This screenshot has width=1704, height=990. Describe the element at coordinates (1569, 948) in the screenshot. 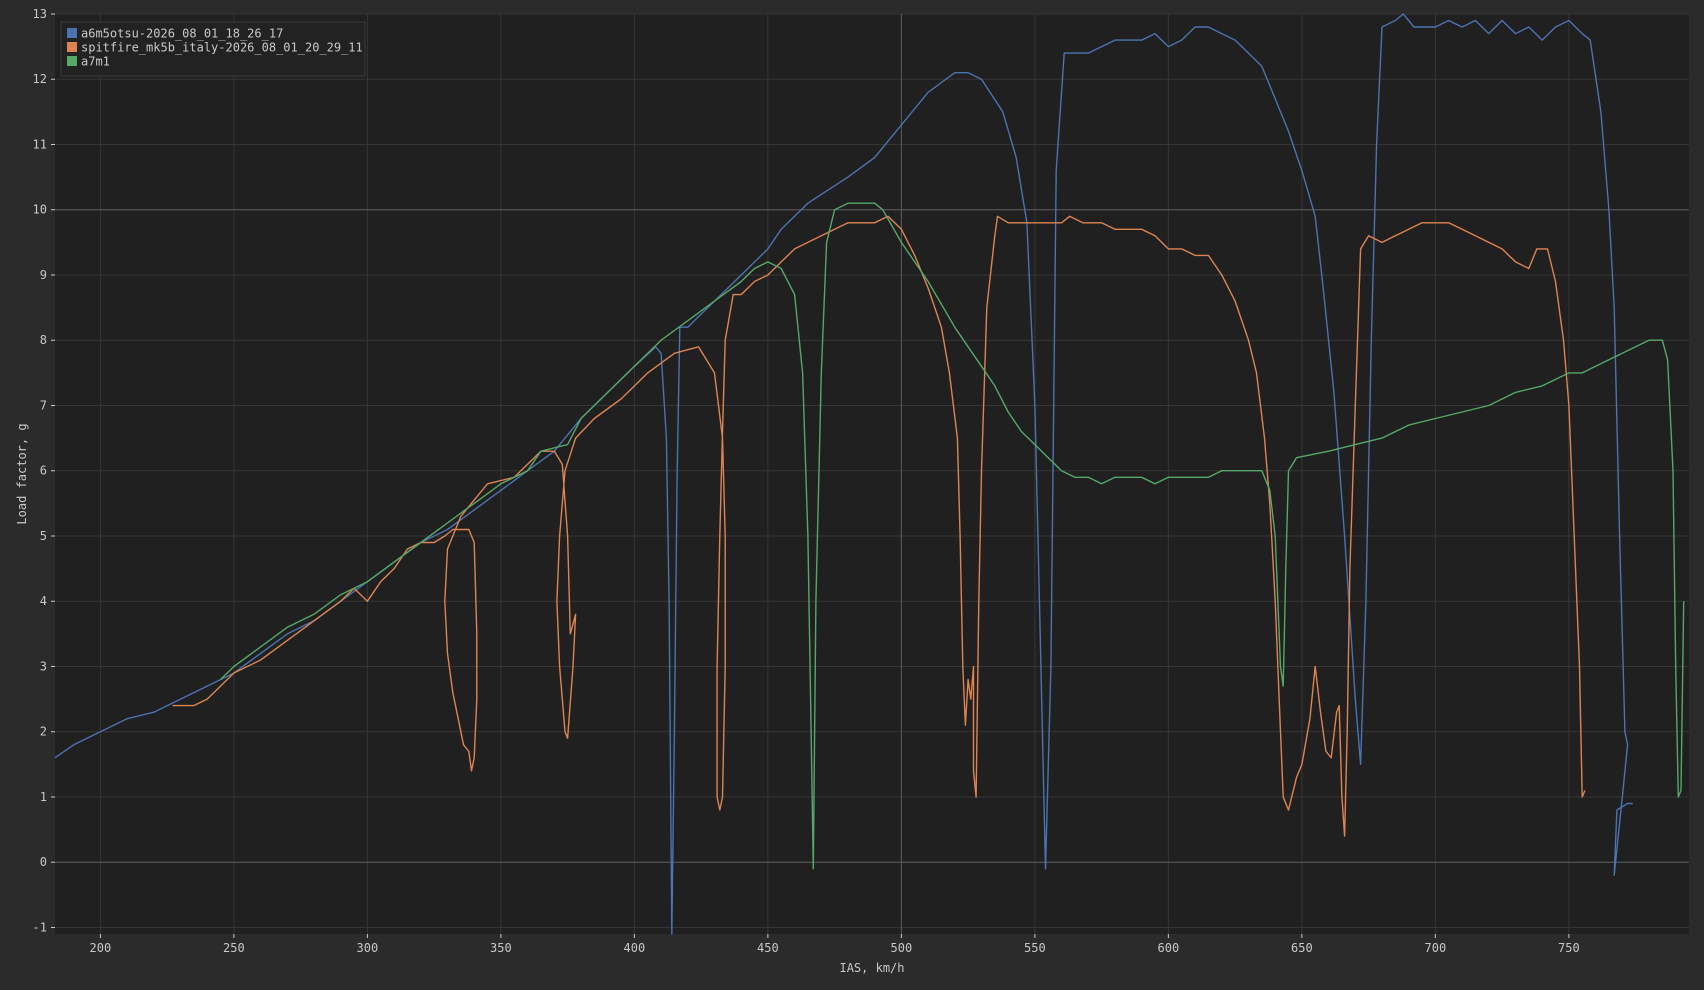

I see `x-tick-label: 750` at that location.